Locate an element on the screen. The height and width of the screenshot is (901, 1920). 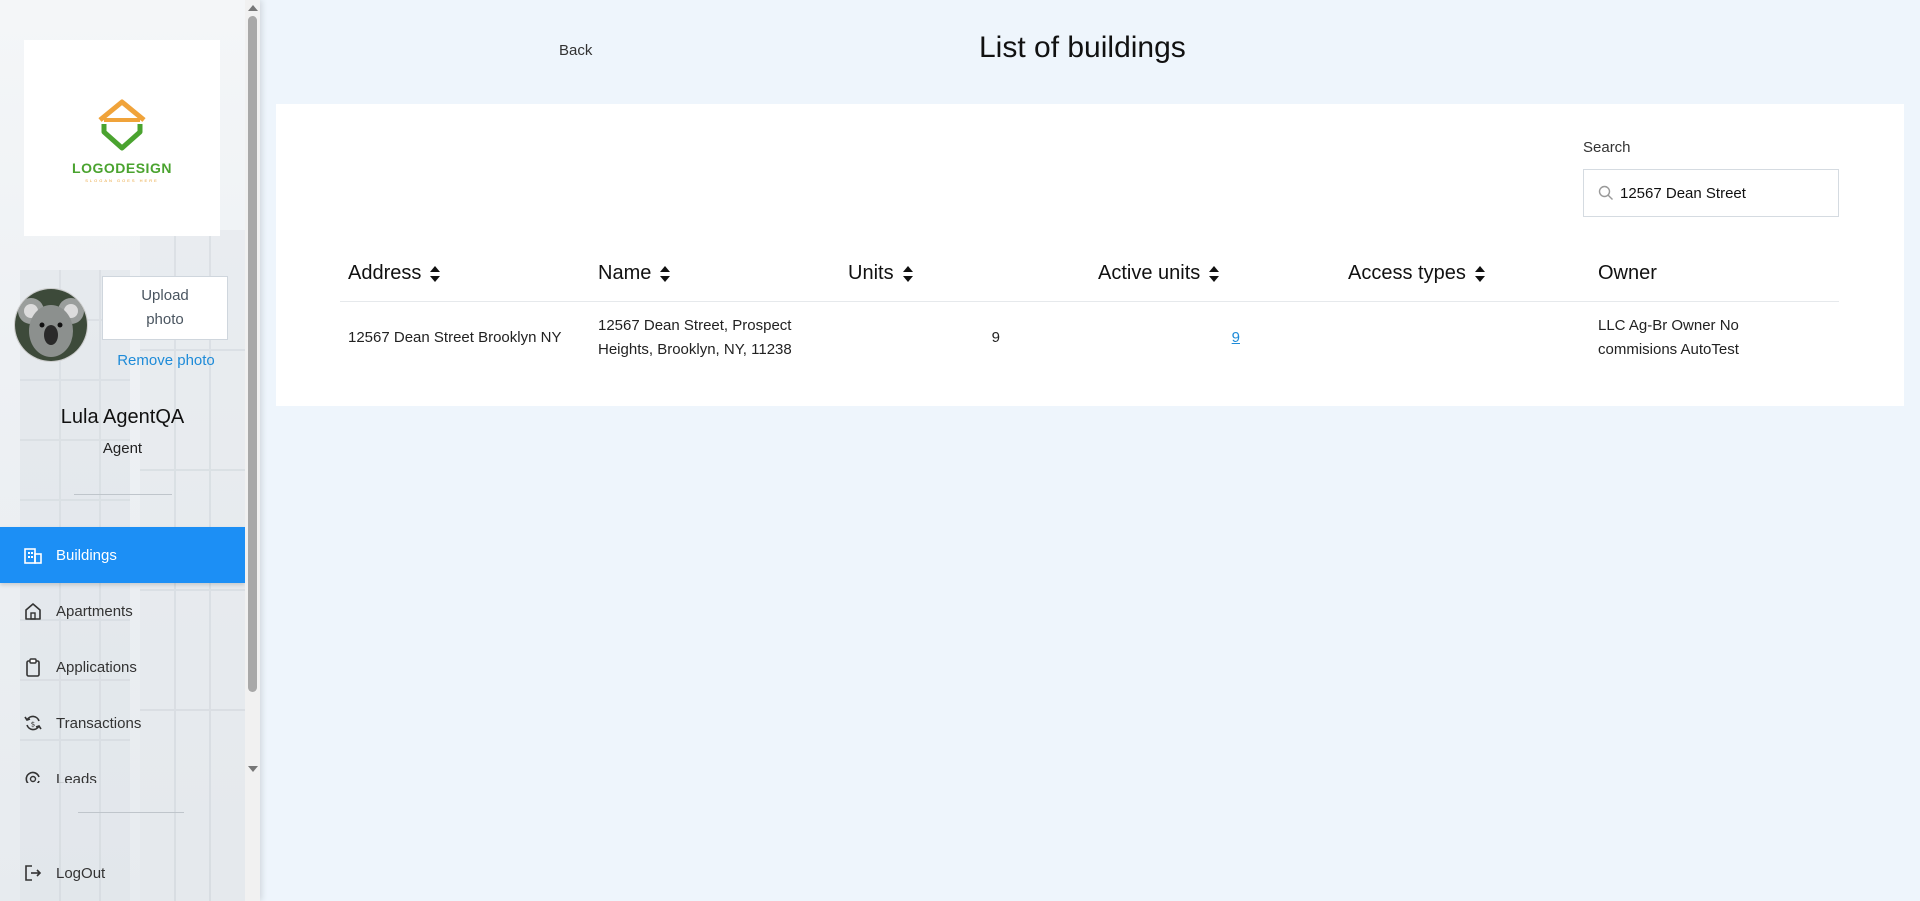
transactions-icon: $ is located at coordinates (33, 723).